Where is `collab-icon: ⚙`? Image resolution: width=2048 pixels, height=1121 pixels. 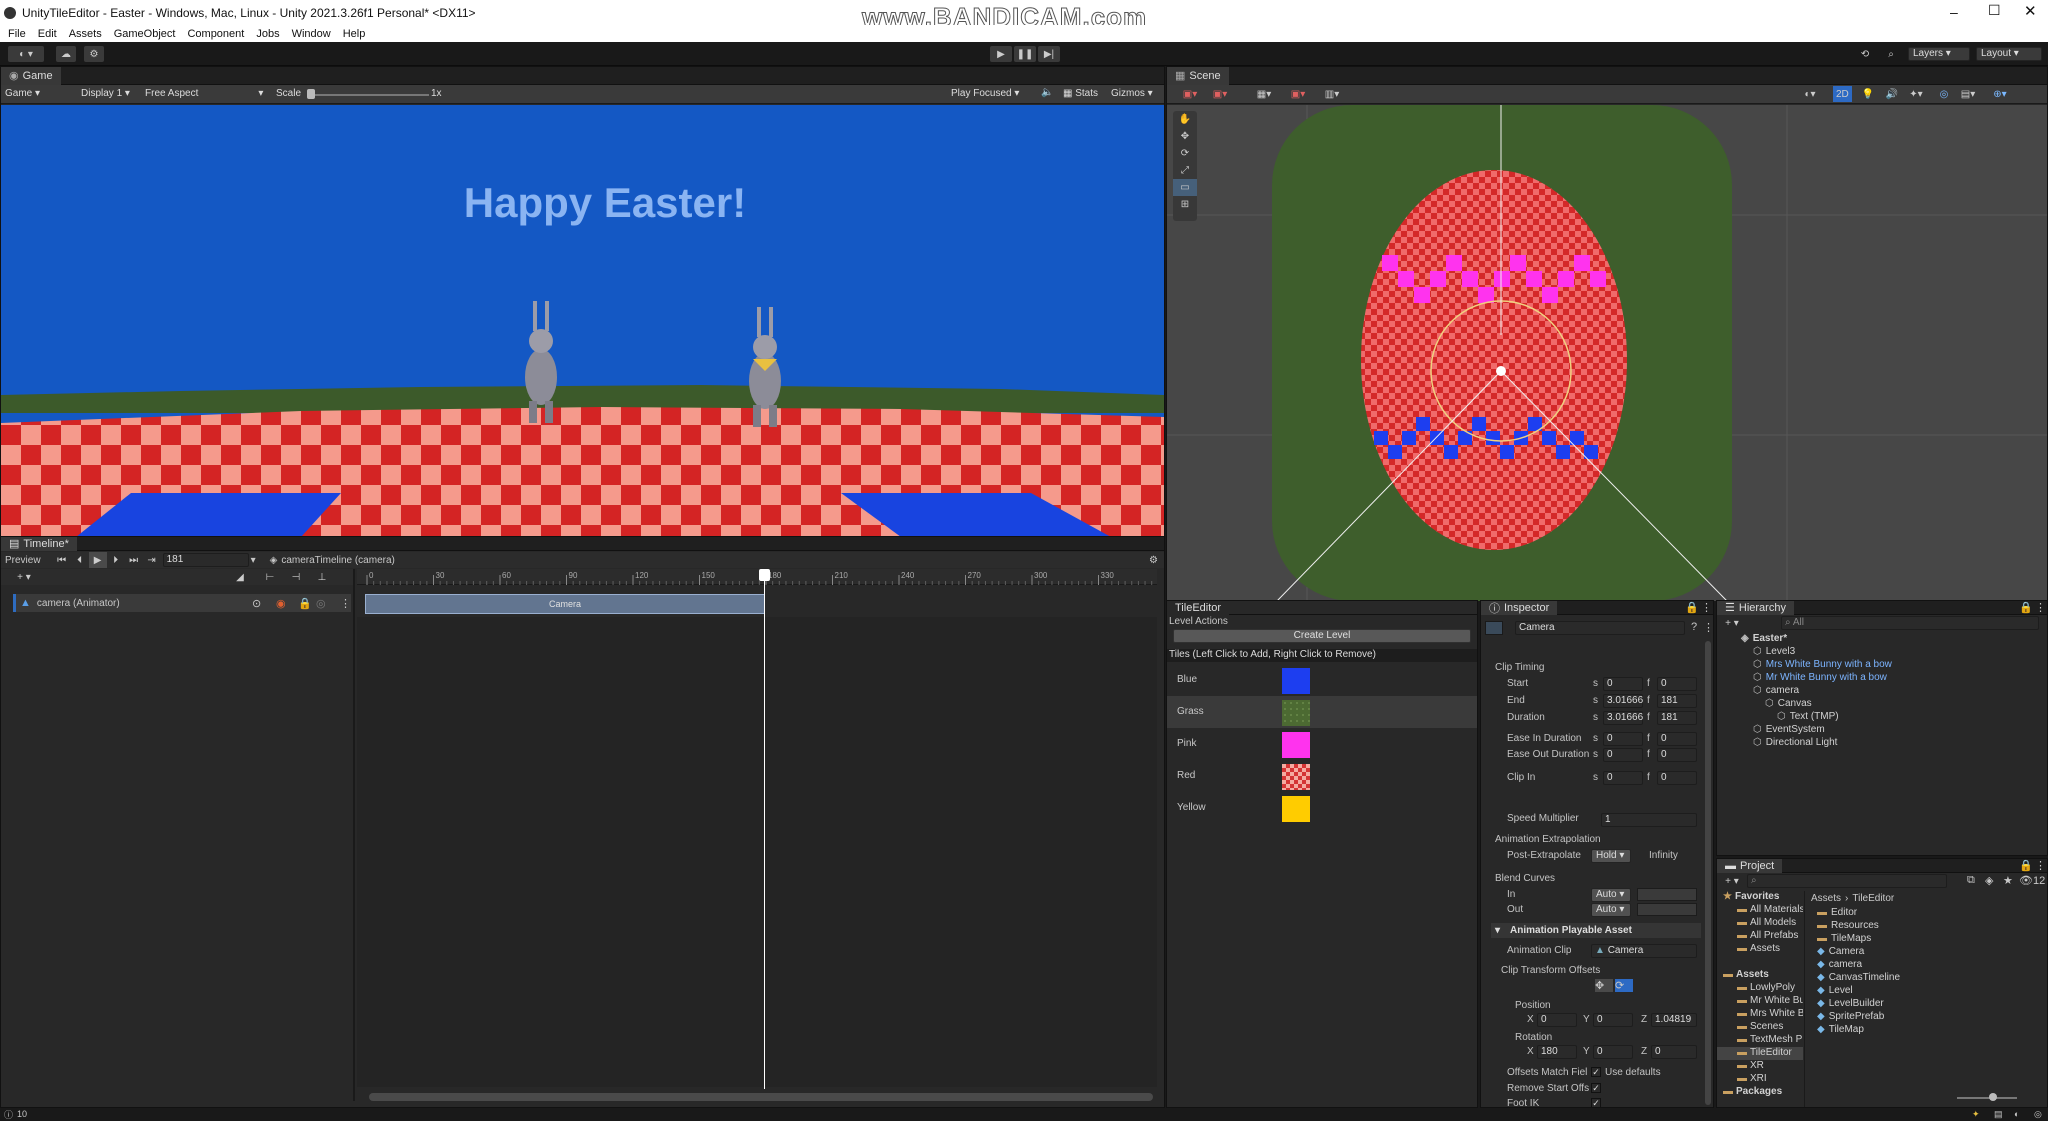 collab-icon: ⚙ is located at coordinates (94, 54).